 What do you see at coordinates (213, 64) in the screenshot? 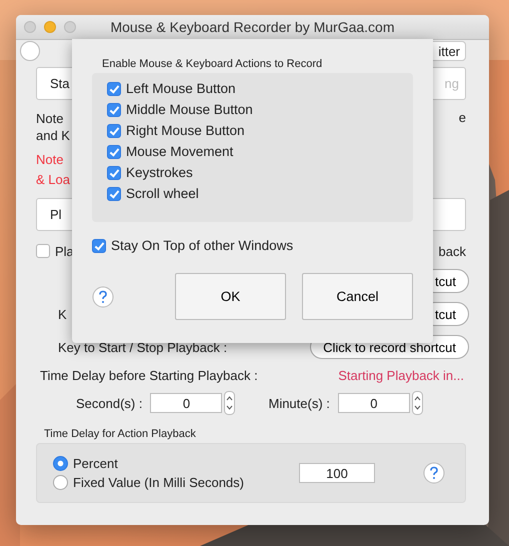
I see `group-title: Enable Mouse & Keyboard Actions to Record` at bounding box center [213, 64].